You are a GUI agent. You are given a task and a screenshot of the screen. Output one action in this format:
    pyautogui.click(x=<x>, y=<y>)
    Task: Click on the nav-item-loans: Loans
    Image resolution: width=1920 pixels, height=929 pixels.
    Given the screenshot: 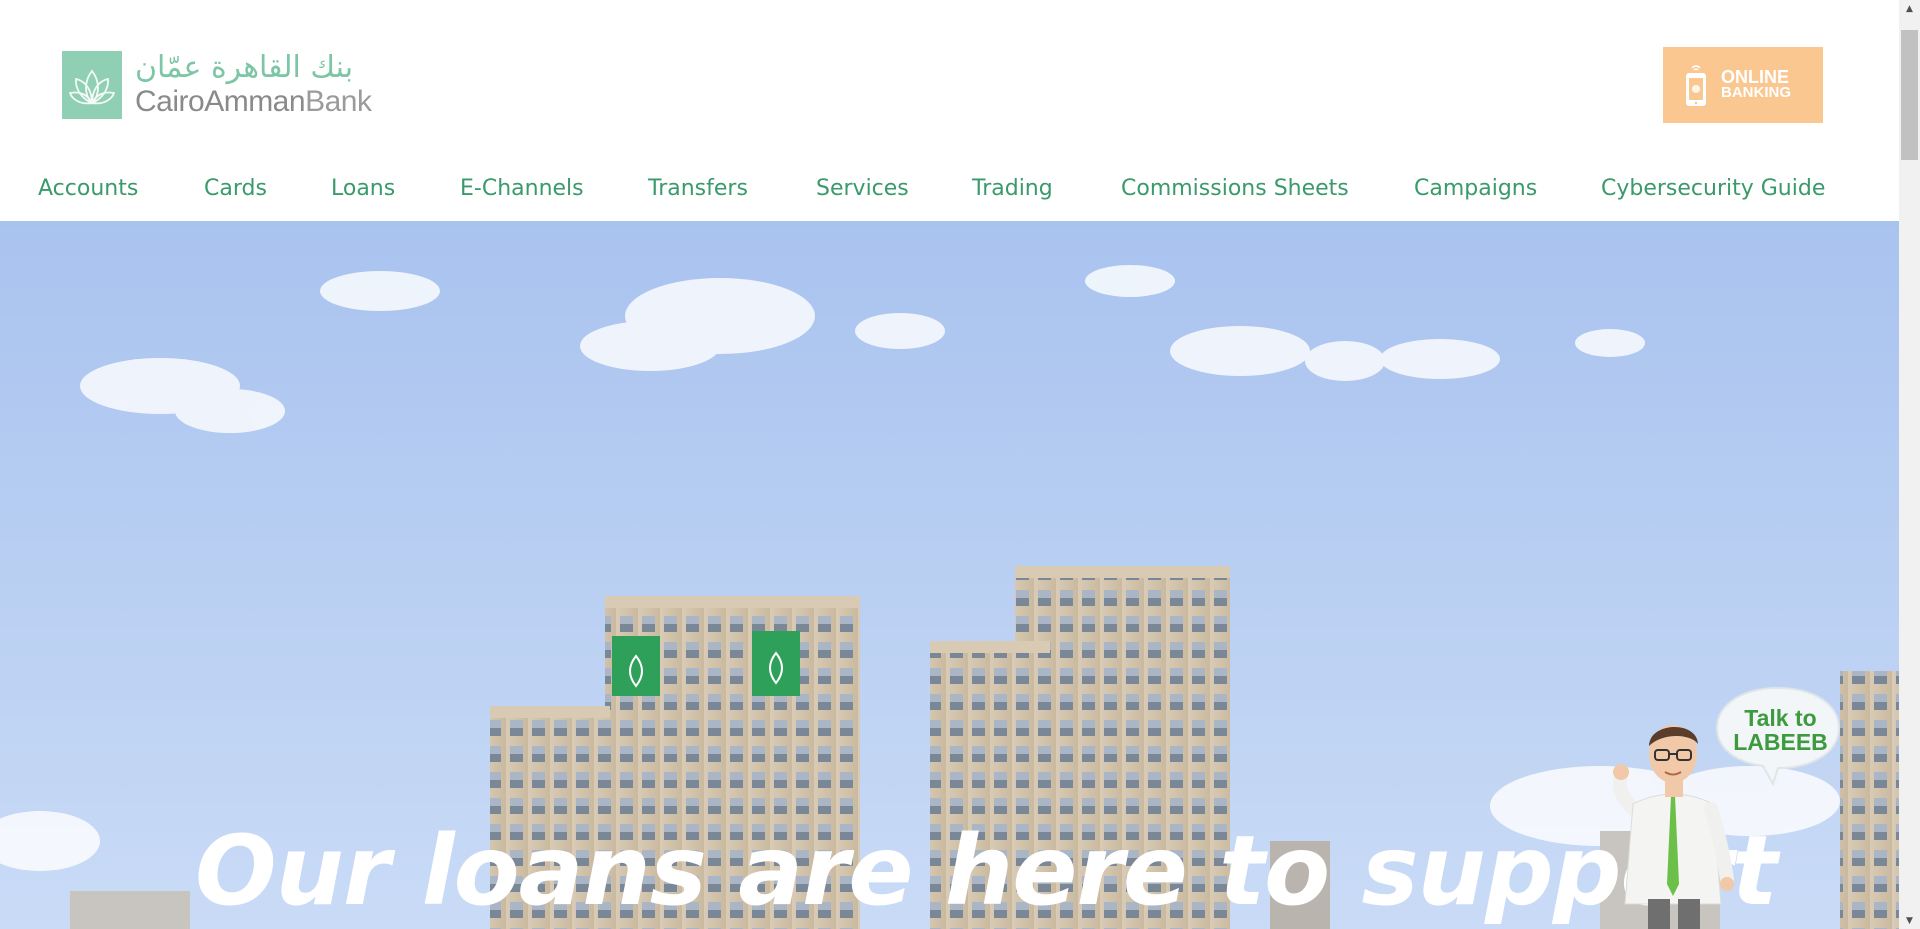 What is the action you would take?
    pyautogui.click(x=363, y=188)
    